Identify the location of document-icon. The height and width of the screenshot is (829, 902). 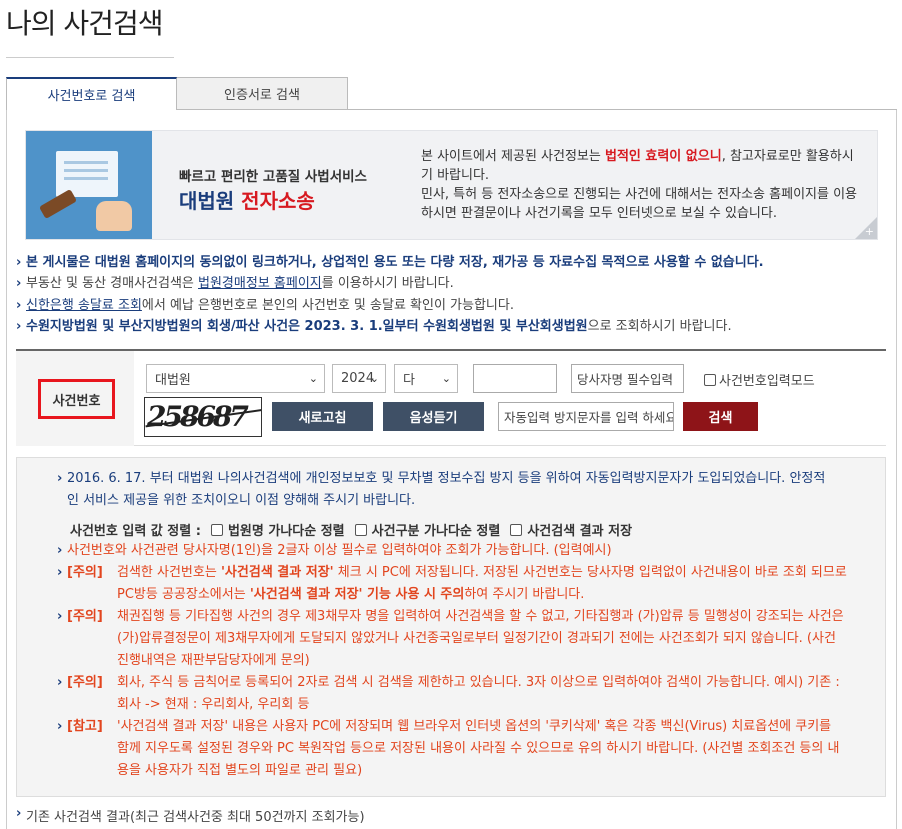
(87, 174).